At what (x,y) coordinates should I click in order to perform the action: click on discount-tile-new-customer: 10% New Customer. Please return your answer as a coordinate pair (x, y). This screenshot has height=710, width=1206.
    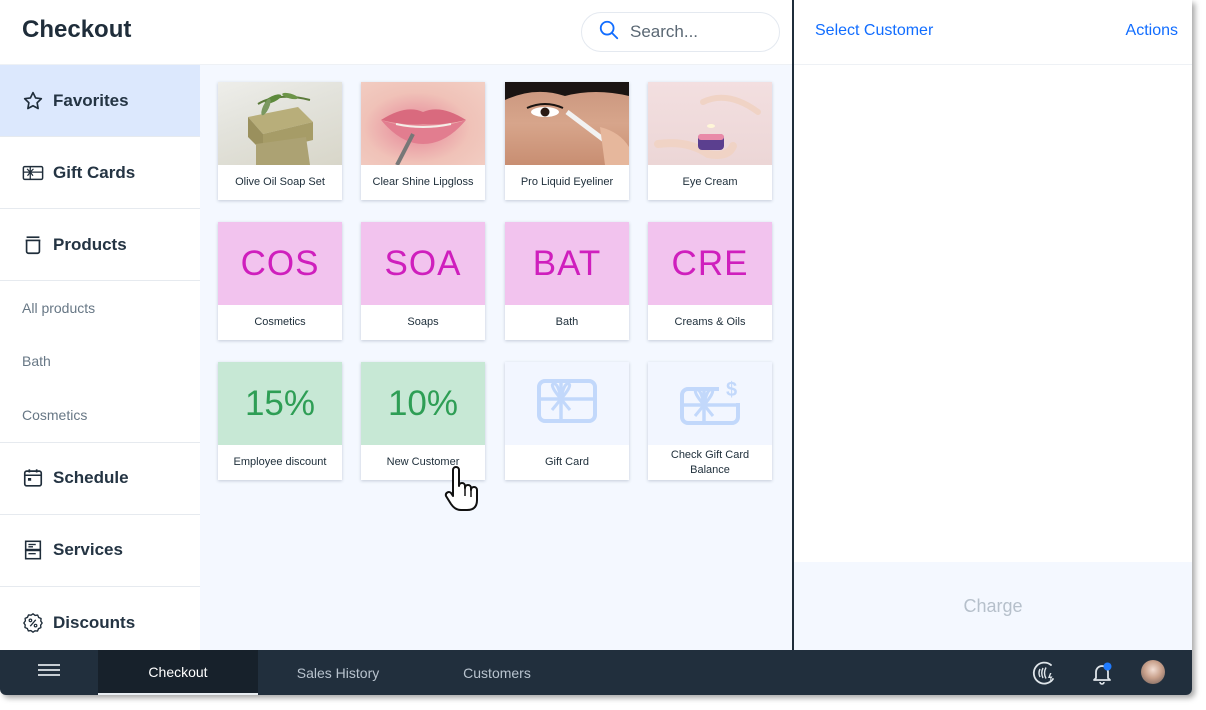
    Looking at the image, I should click on (423, 421).